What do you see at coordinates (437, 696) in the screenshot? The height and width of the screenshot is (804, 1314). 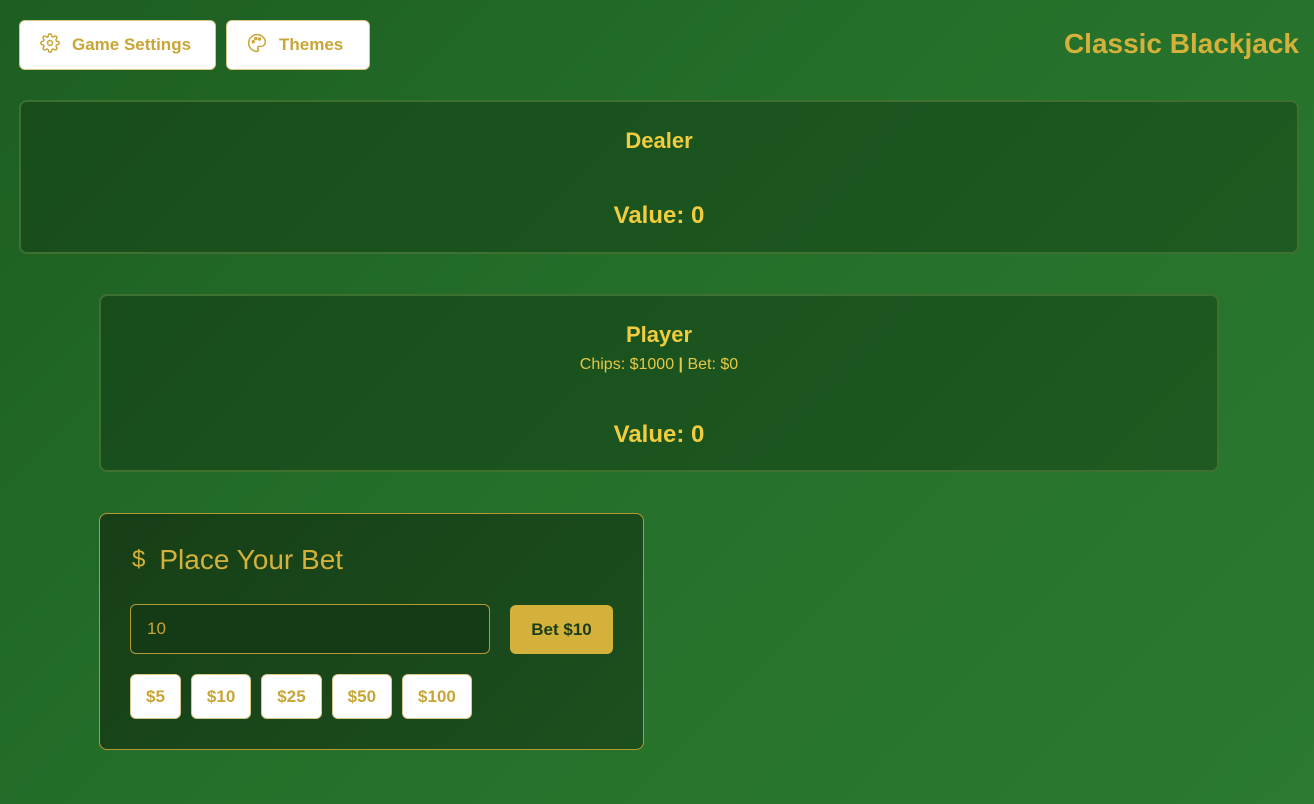 I see `chip-100-button: $100` at bounding box center [437, 696].